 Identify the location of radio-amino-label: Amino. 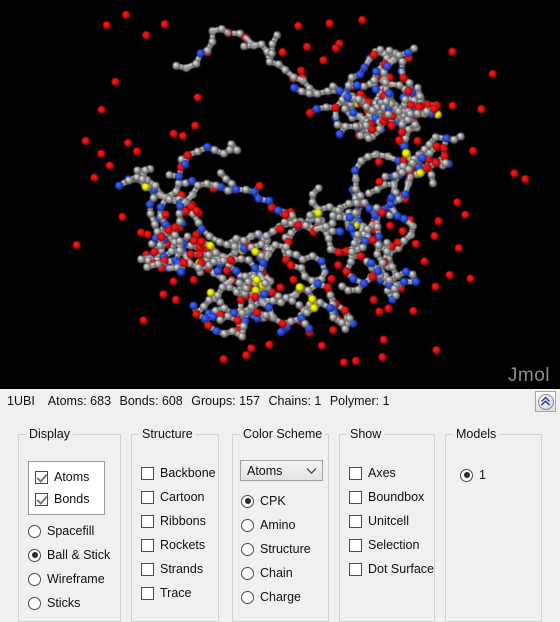
(278, 525).